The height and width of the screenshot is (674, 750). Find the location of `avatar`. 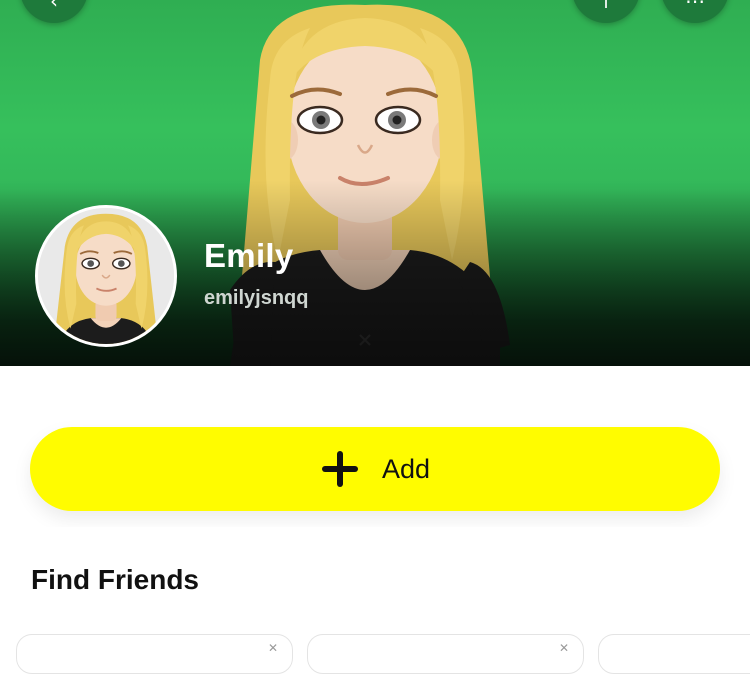

avatar is located at coordinates (106, 276).